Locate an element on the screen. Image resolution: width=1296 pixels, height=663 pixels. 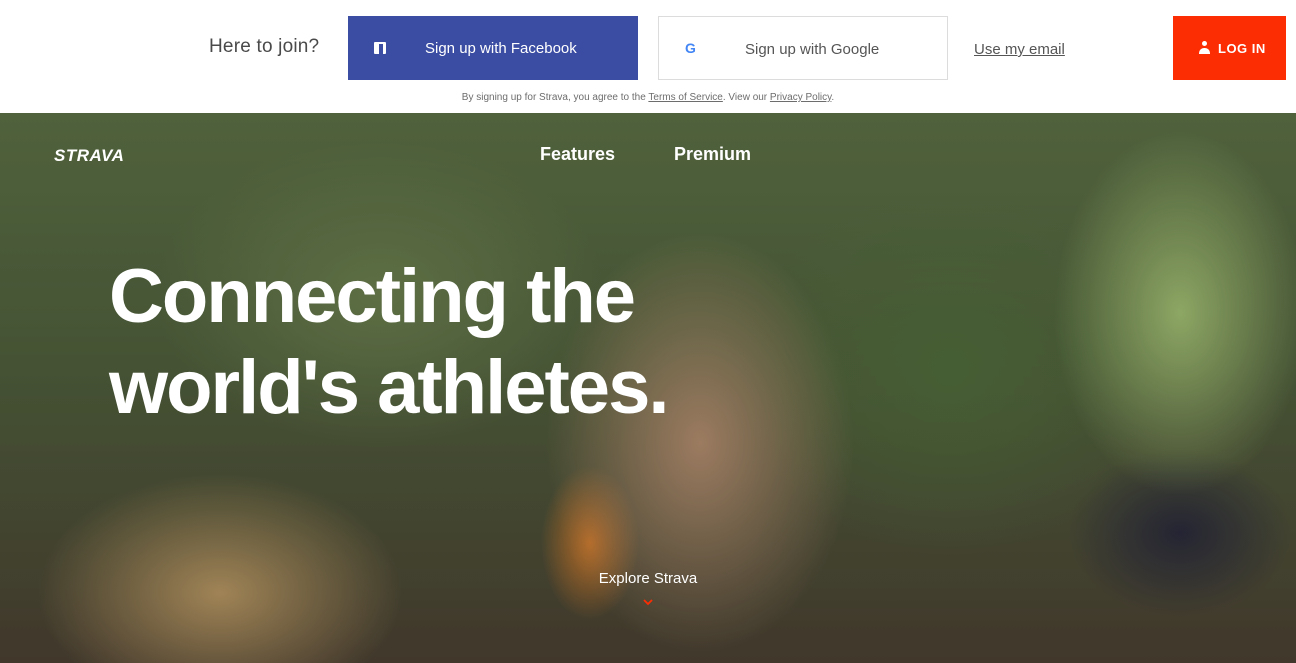
login-label: LOG IN is located at coordinates (1242, 48).